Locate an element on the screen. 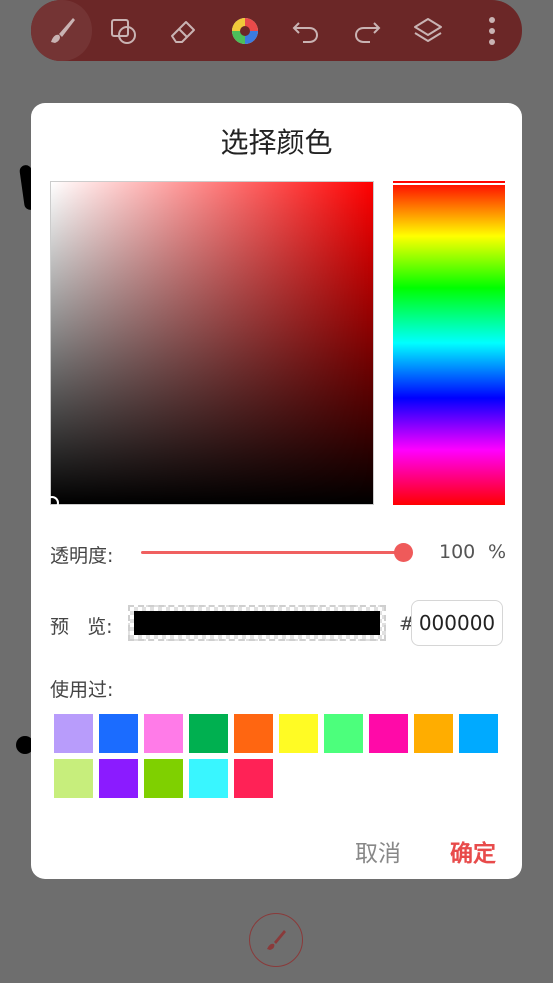 The width and height of the screenshot is (553, 983). dialog-title: 选择颜色 is located at coordinates (276, 142).